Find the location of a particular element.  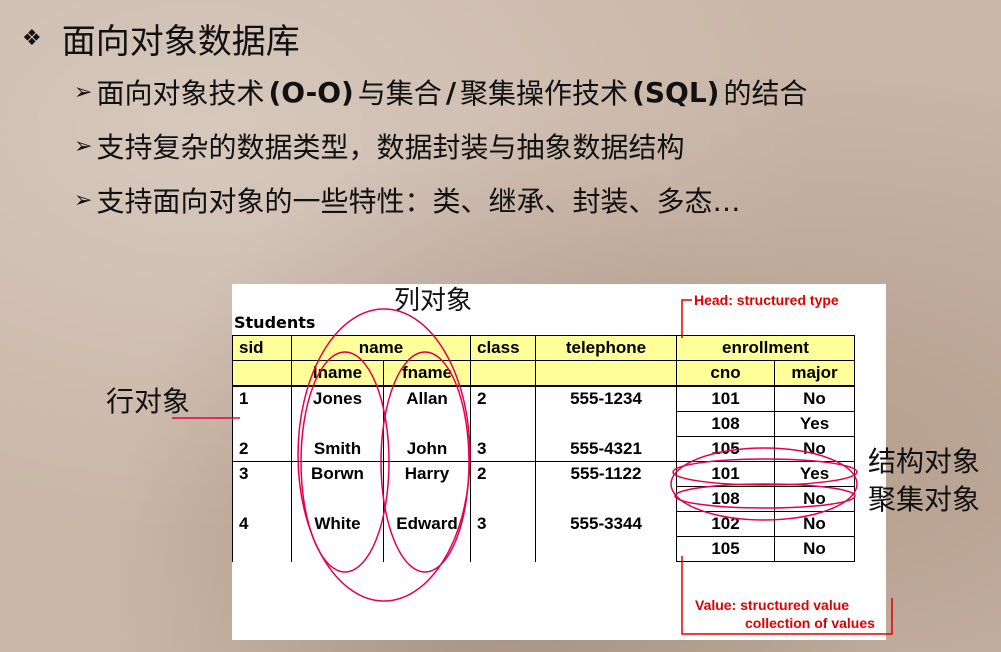

table-row: 2 Smith John 3 555-4321 105 No is located at coordinates (543, 449).